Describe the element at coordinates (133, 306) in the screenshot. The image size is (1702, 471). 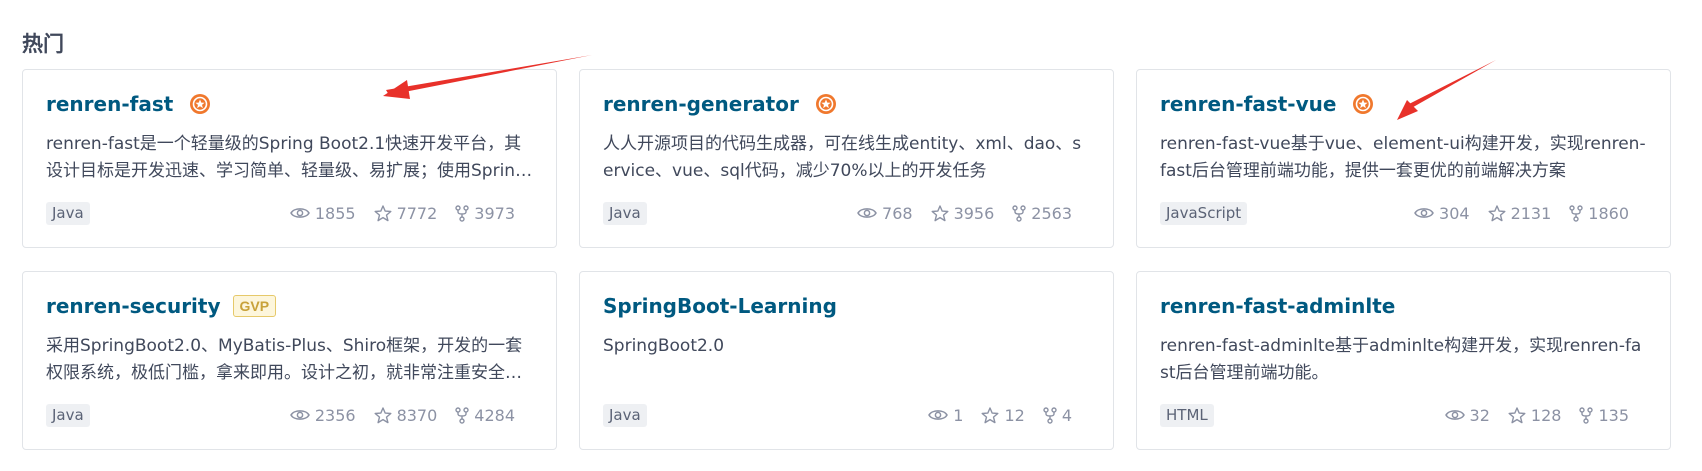
I see `repo-name-link: renren-security` at that location.